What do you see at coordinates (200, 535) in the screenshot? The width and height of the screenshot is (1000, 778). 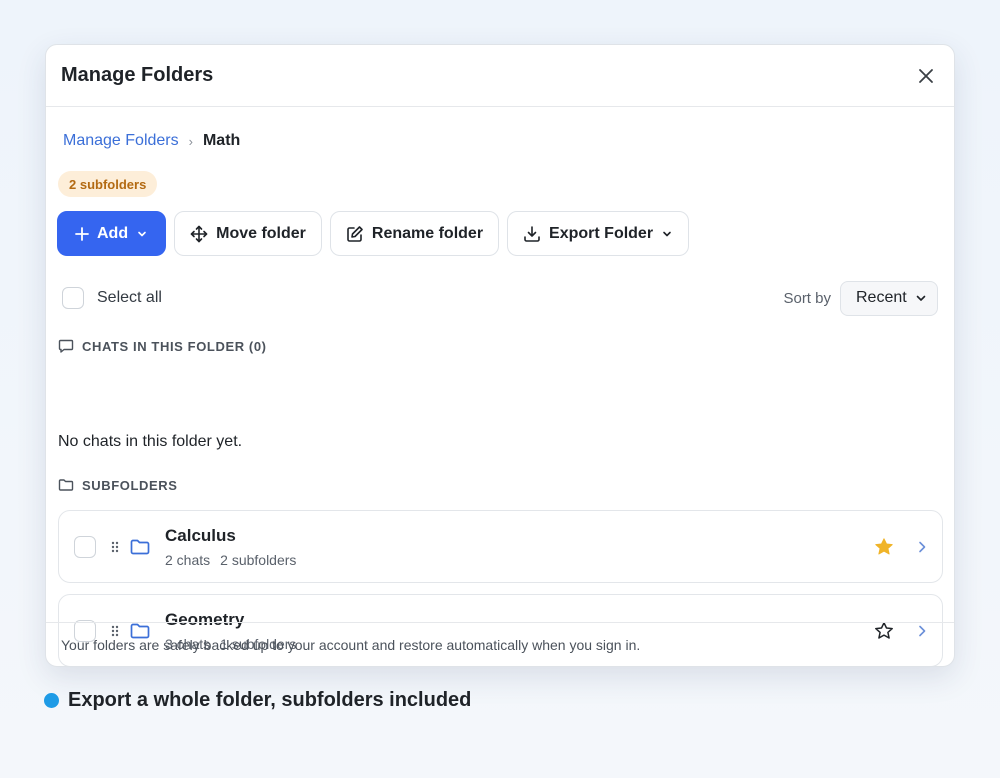 I see `subfolder-name: Calculus` at bounding box center [200, 535].